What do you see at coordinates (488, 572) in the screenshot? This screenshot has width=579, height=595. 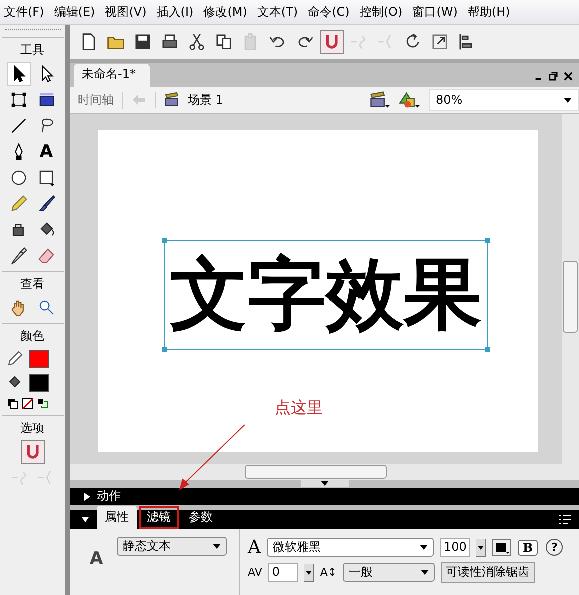 I see `anti-alias-dropdown: 可读性消除锯齿` at bounding box center [488, 572].